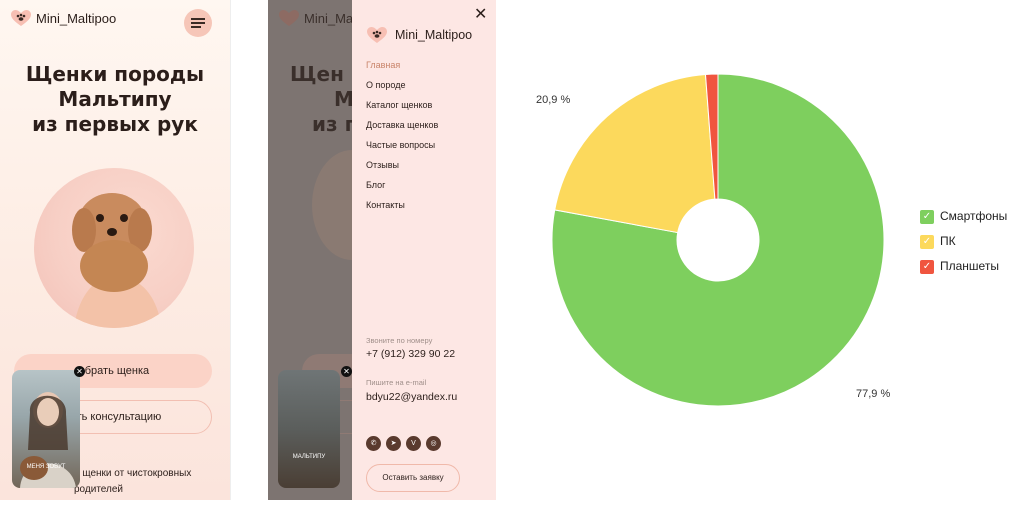 The height and width of the screenshot is (505, 1023). What do you see at coordinates (198, 23) in the screenshot?
I see `menu-hamburger-icon` at bounding box center [198, 23].